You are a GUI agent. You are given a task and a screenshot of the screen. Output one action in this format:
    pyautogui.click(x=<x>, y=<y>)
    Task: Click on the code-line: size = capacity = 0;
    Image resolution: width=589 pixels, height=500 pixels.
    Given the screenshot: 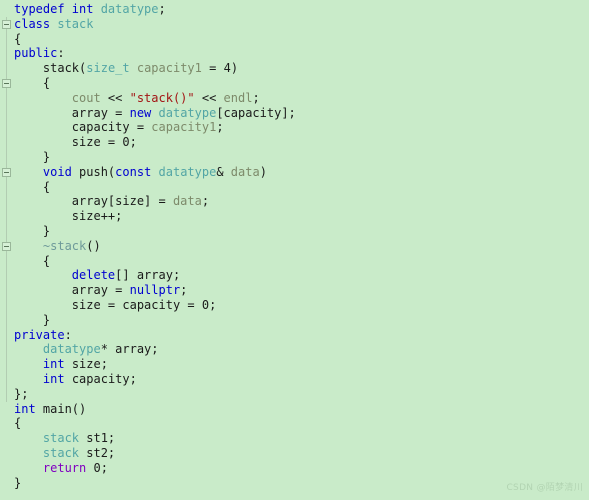 What is the action you would take?
    pyautogui.click(x=301, y=305)
    